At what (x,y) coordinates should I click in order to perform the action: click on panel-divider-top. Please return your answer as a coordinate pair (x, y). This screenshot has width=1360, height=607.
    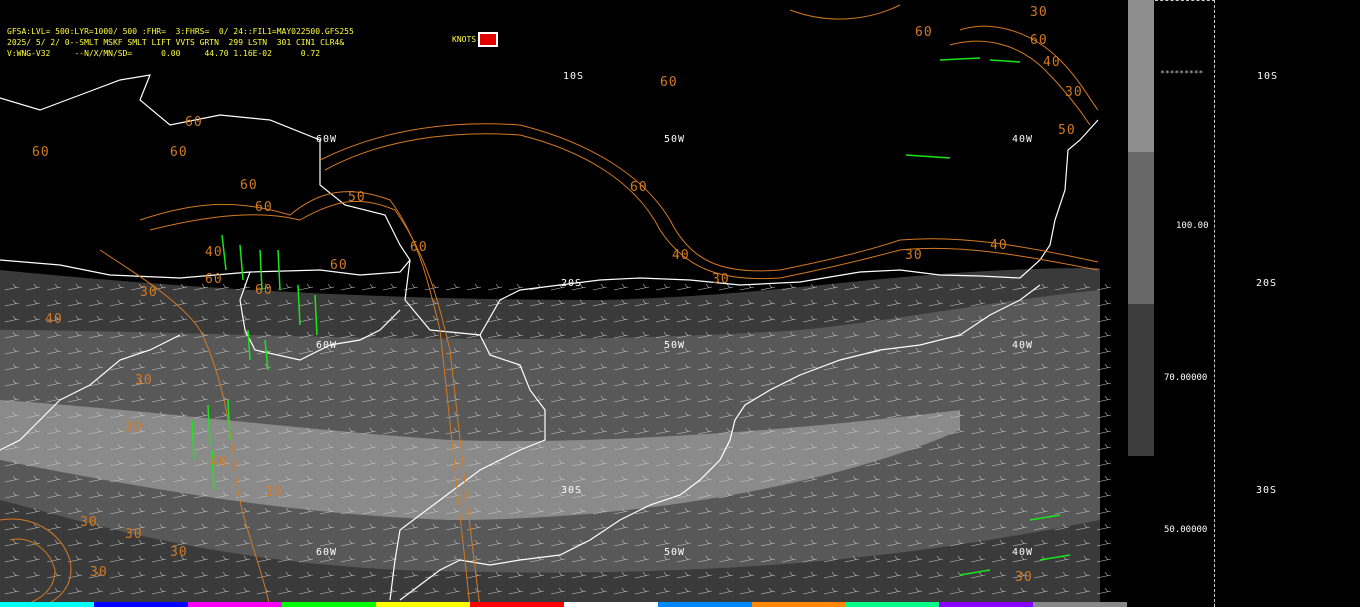
    Looking at the image, I should click on (1185, 0).